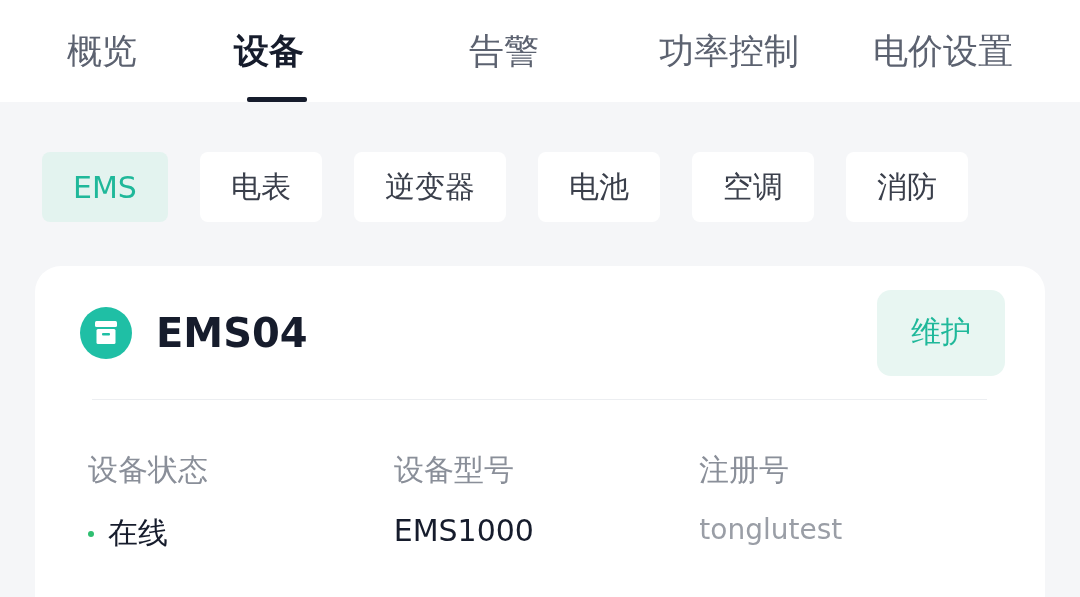  What do you see at coordinates (260, 187) in the screenshot?
I see `category-chip: 电表` at bounding box center [260, 187].